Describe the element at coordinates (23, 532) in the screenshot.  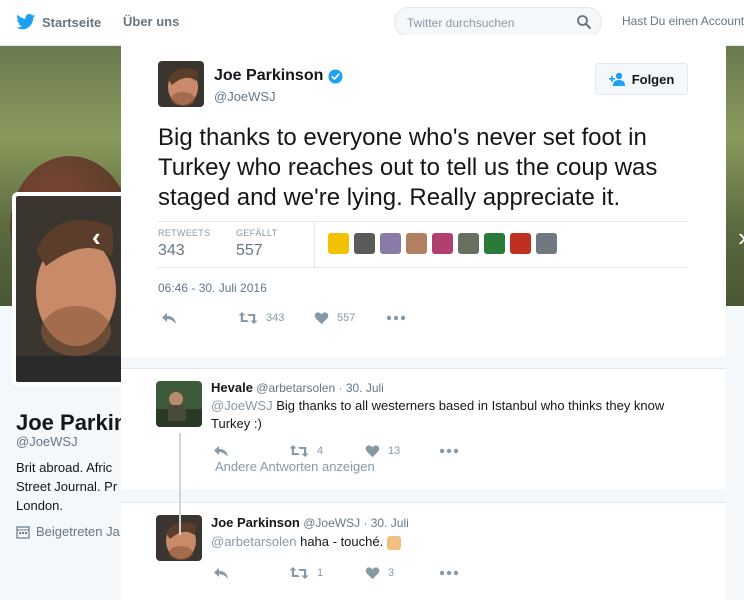
I see `calendar-icon` at that location.